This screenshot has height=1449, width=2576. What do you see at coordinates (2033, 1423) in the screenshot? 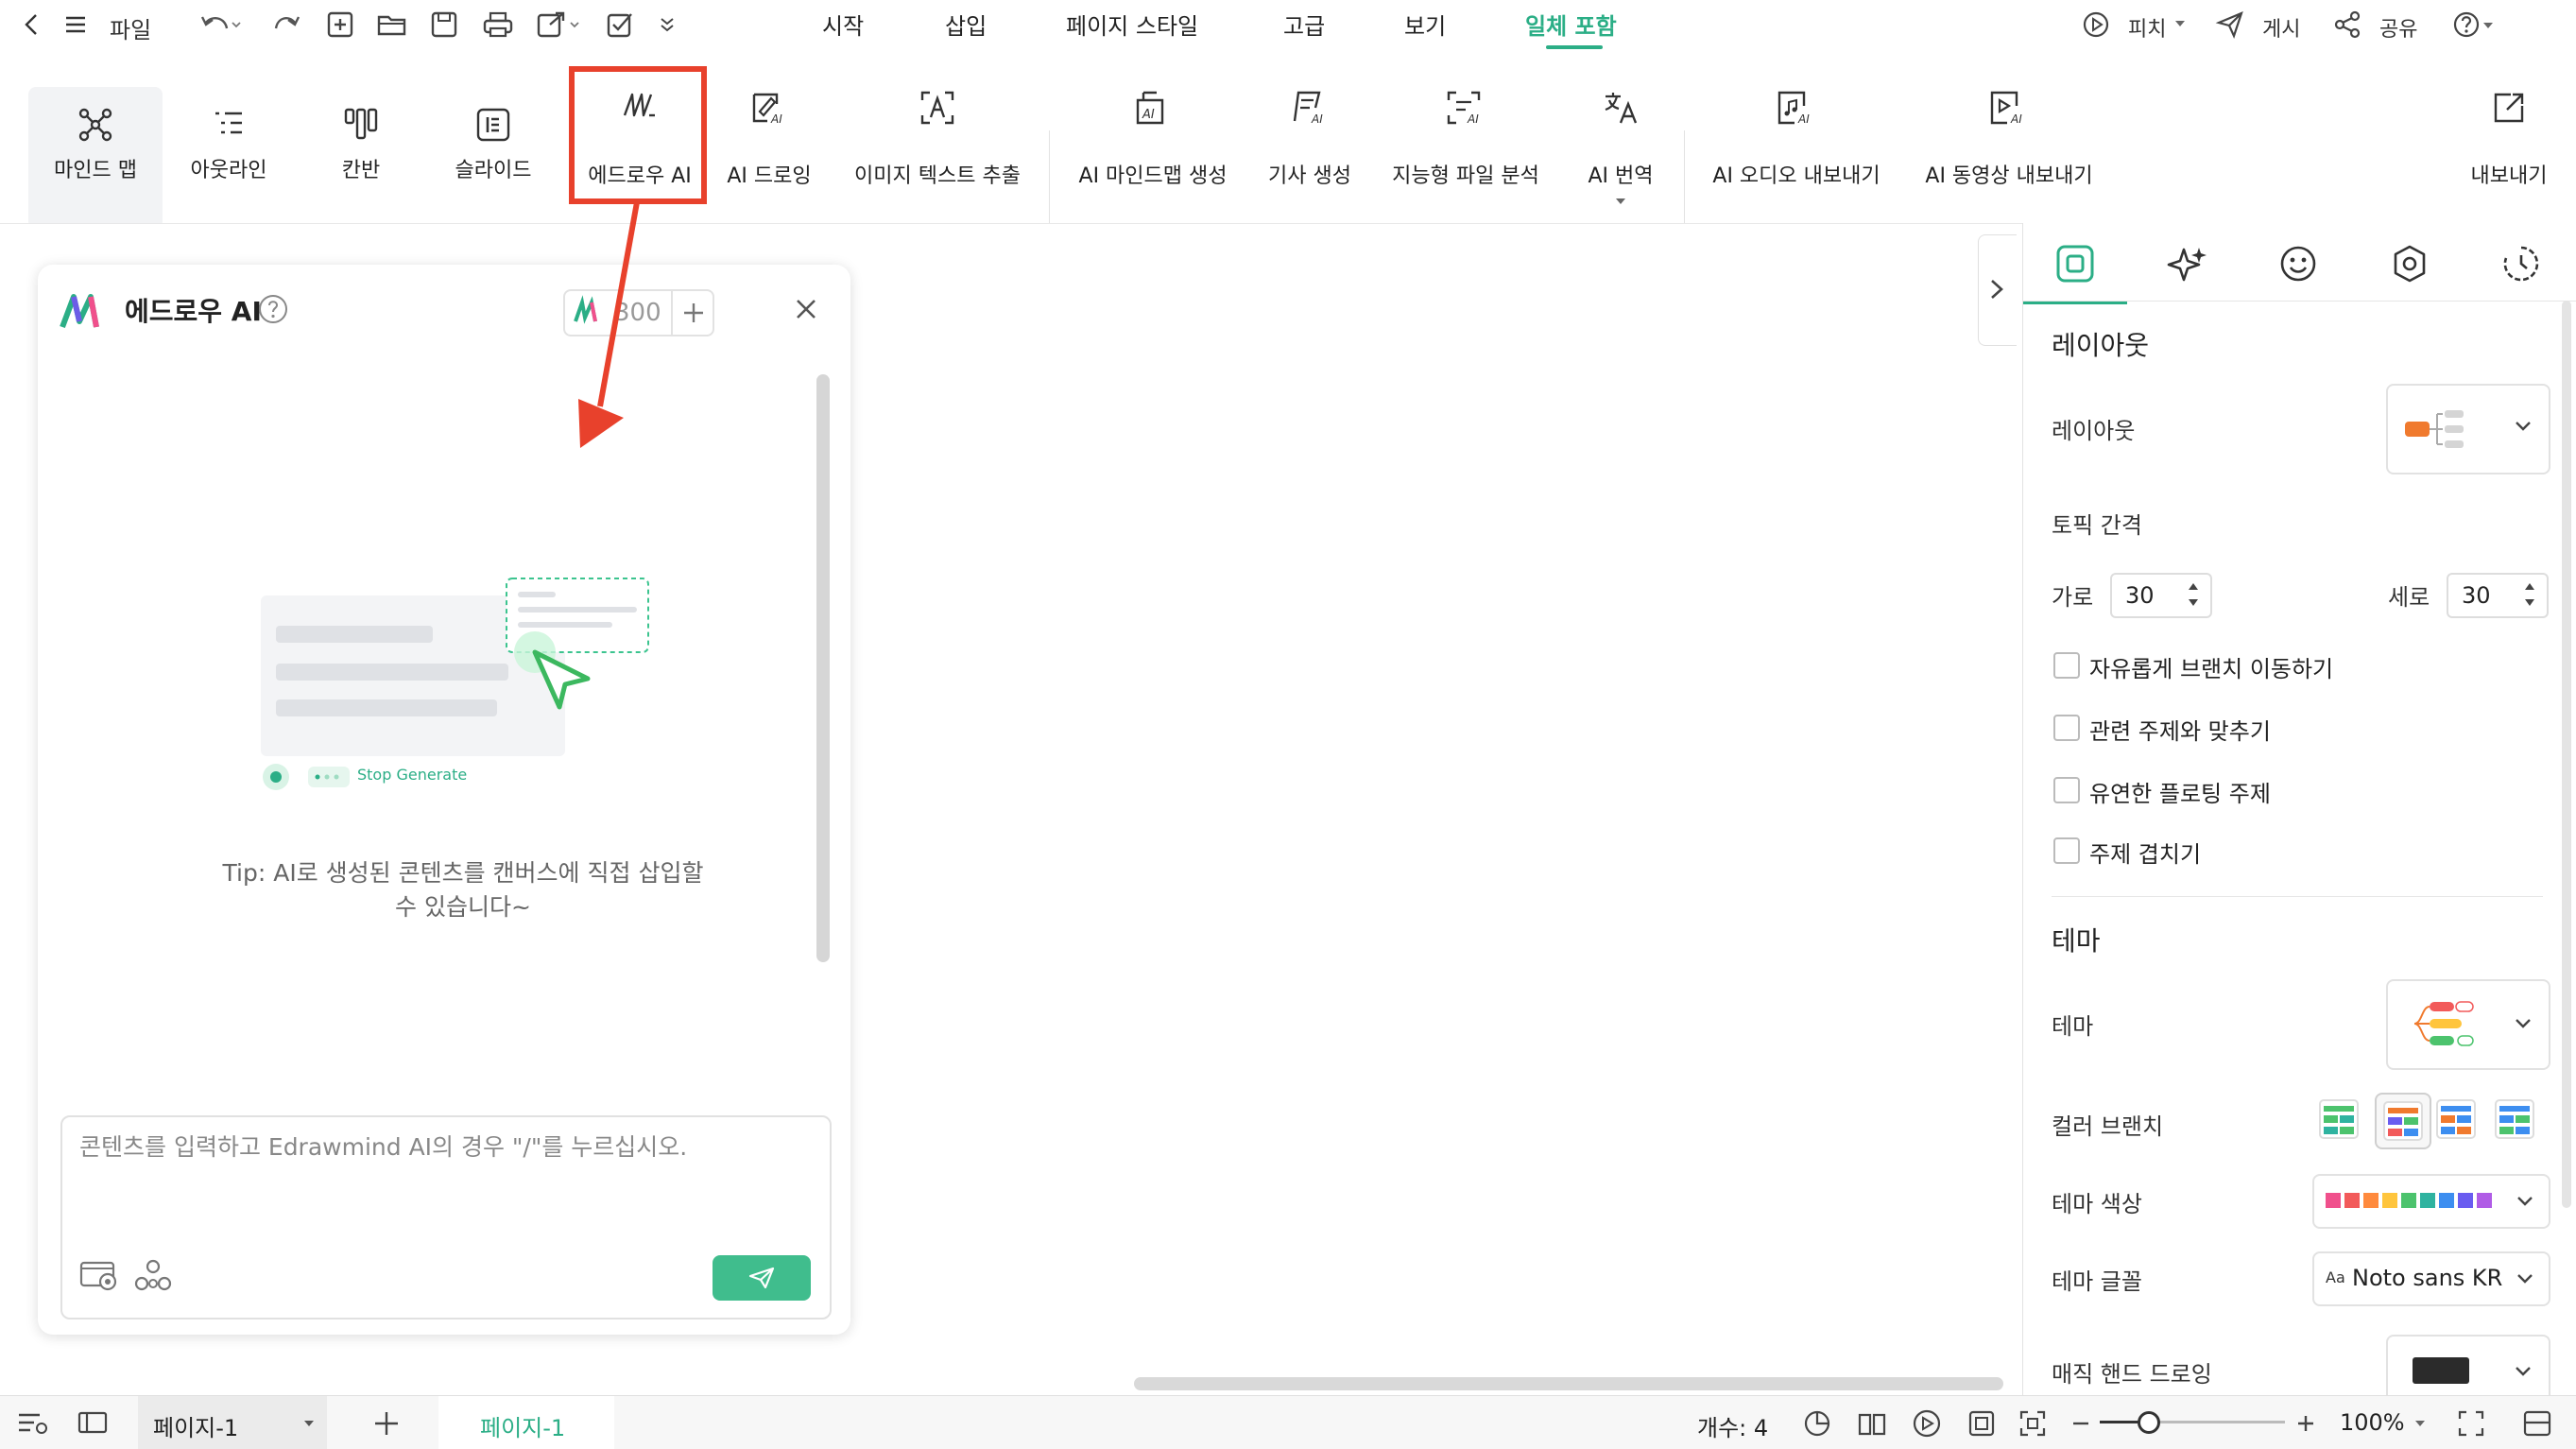
I see `fit-window-icon` at bounding box center [2033, 1423].